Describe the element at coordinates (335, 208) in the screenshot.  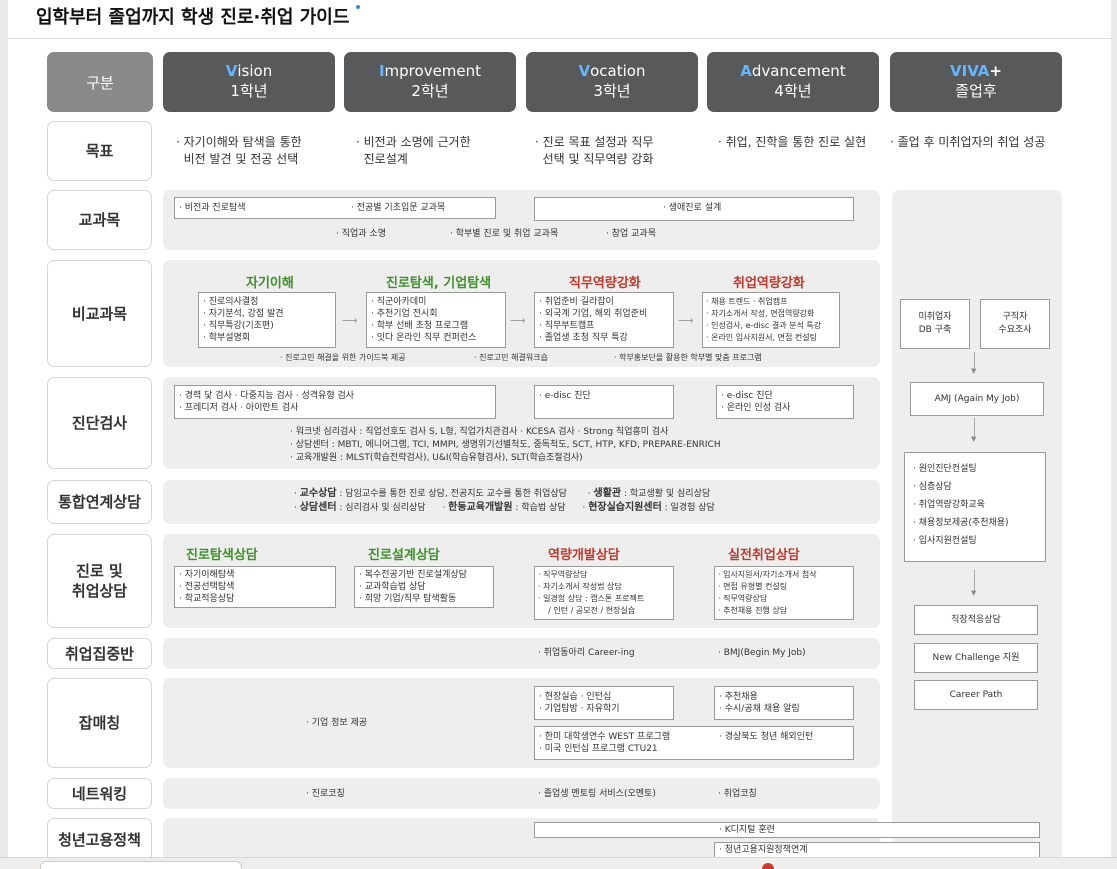
I see `curriculum-box-1: · 비전과 진로탐색 · 전공별 기초입문 교과목` at that location.